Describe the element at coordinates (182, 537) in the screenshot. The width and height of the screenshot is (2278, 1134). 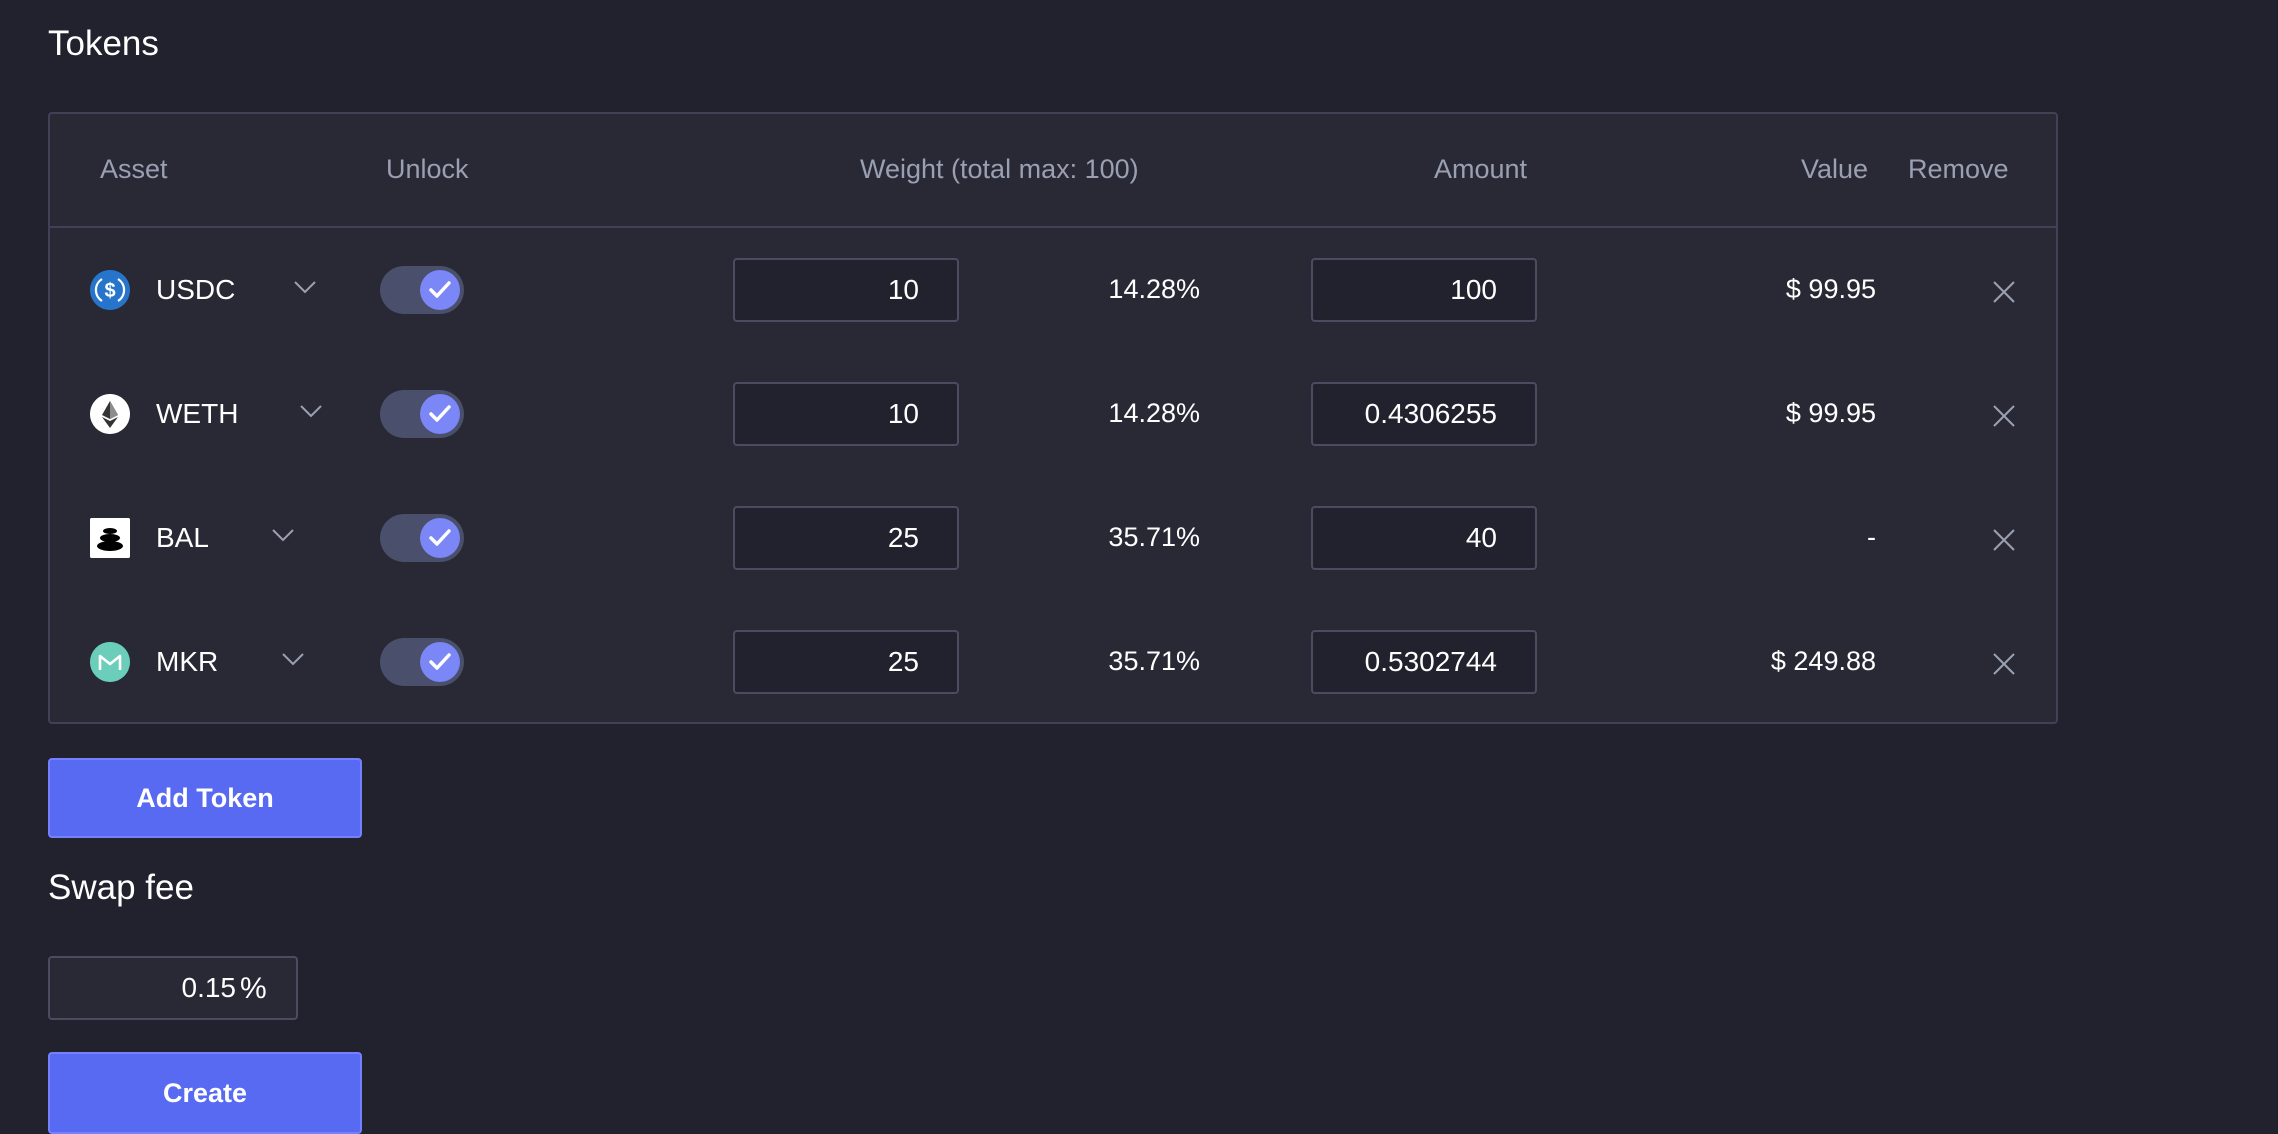
I see `token-symbol: BAL` at that location.